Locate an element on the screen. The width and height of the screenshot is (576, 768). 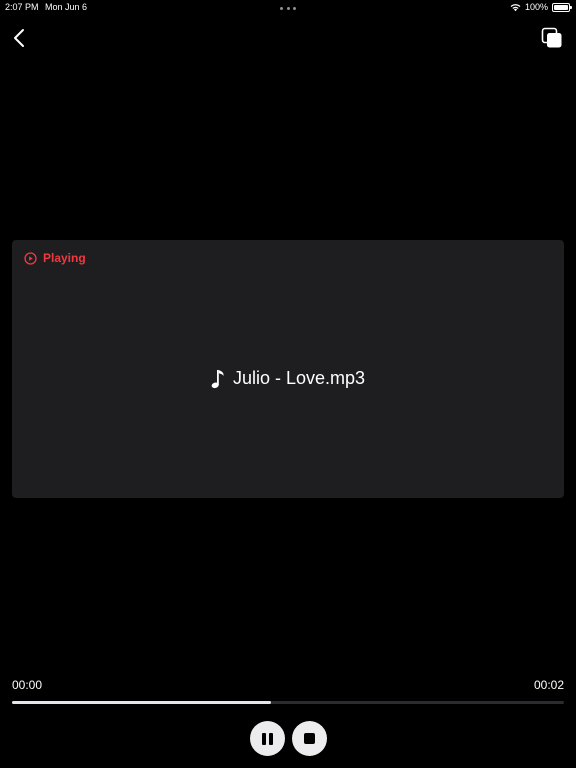
current-time: 00:00 is located at coordinates (27, 685).